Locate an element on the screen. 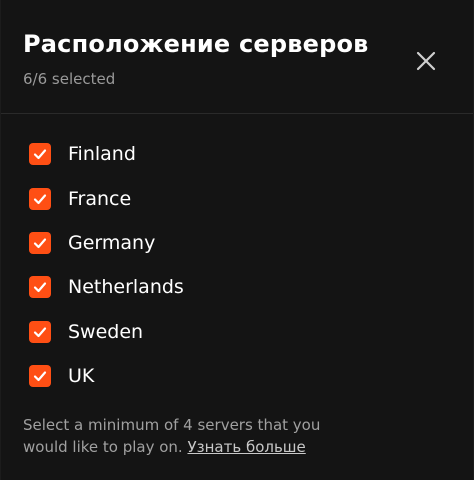 This screenshot has width=474, height=480. server-option-sweden: Sweden is located at coordinates (237, 332).